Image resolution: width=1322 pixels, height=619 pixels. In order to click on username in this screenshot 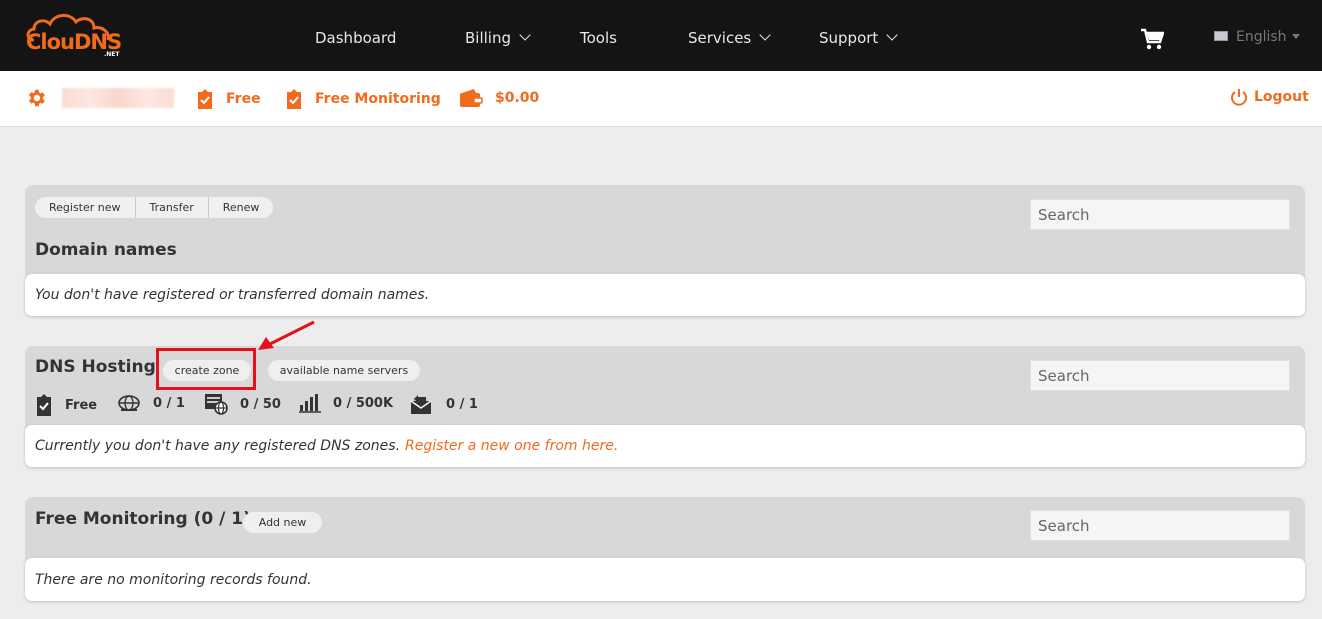, I will do `click(118, 98)`.